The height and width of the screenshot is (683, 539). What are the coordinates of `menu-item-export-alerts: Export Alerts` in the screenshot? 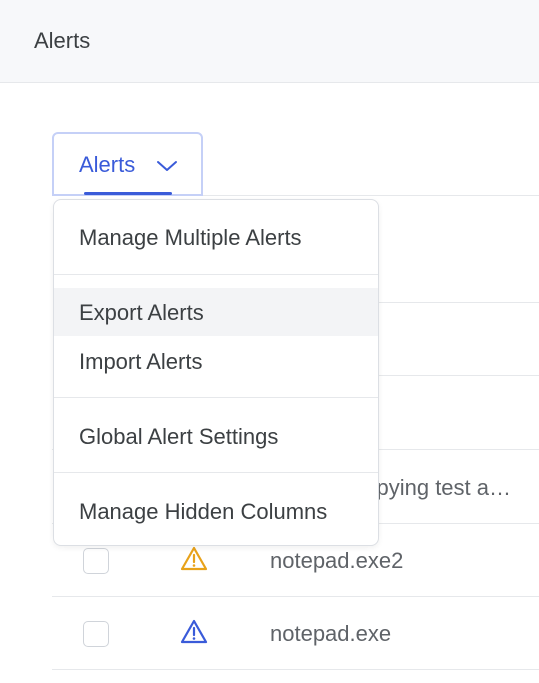 It's located at (216, 312).